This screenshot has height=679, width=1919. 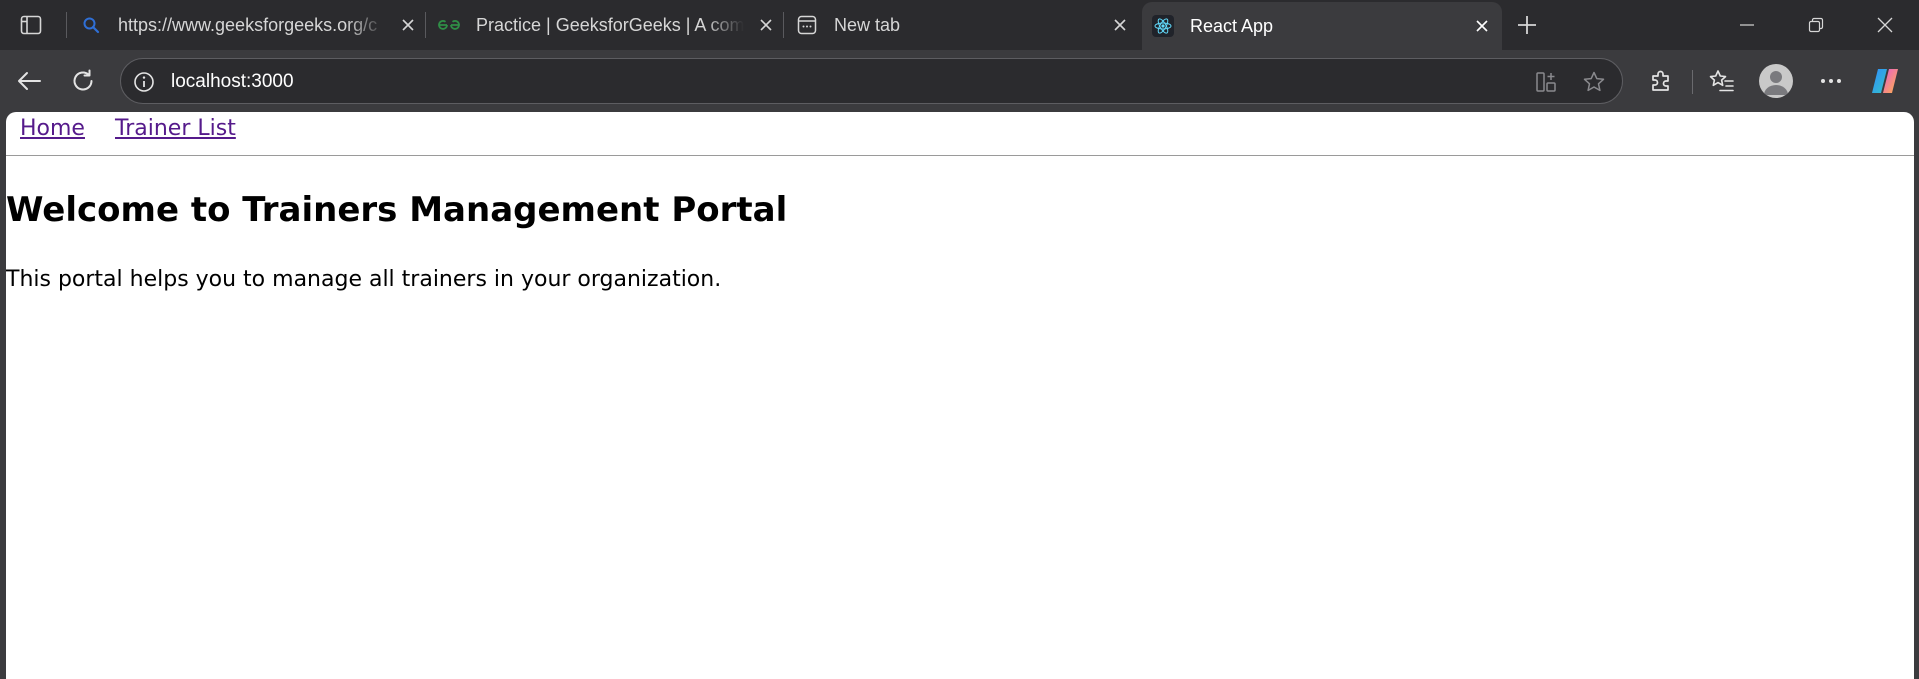 I want to click on back-arrow-icon, so click(x=29, y=81).